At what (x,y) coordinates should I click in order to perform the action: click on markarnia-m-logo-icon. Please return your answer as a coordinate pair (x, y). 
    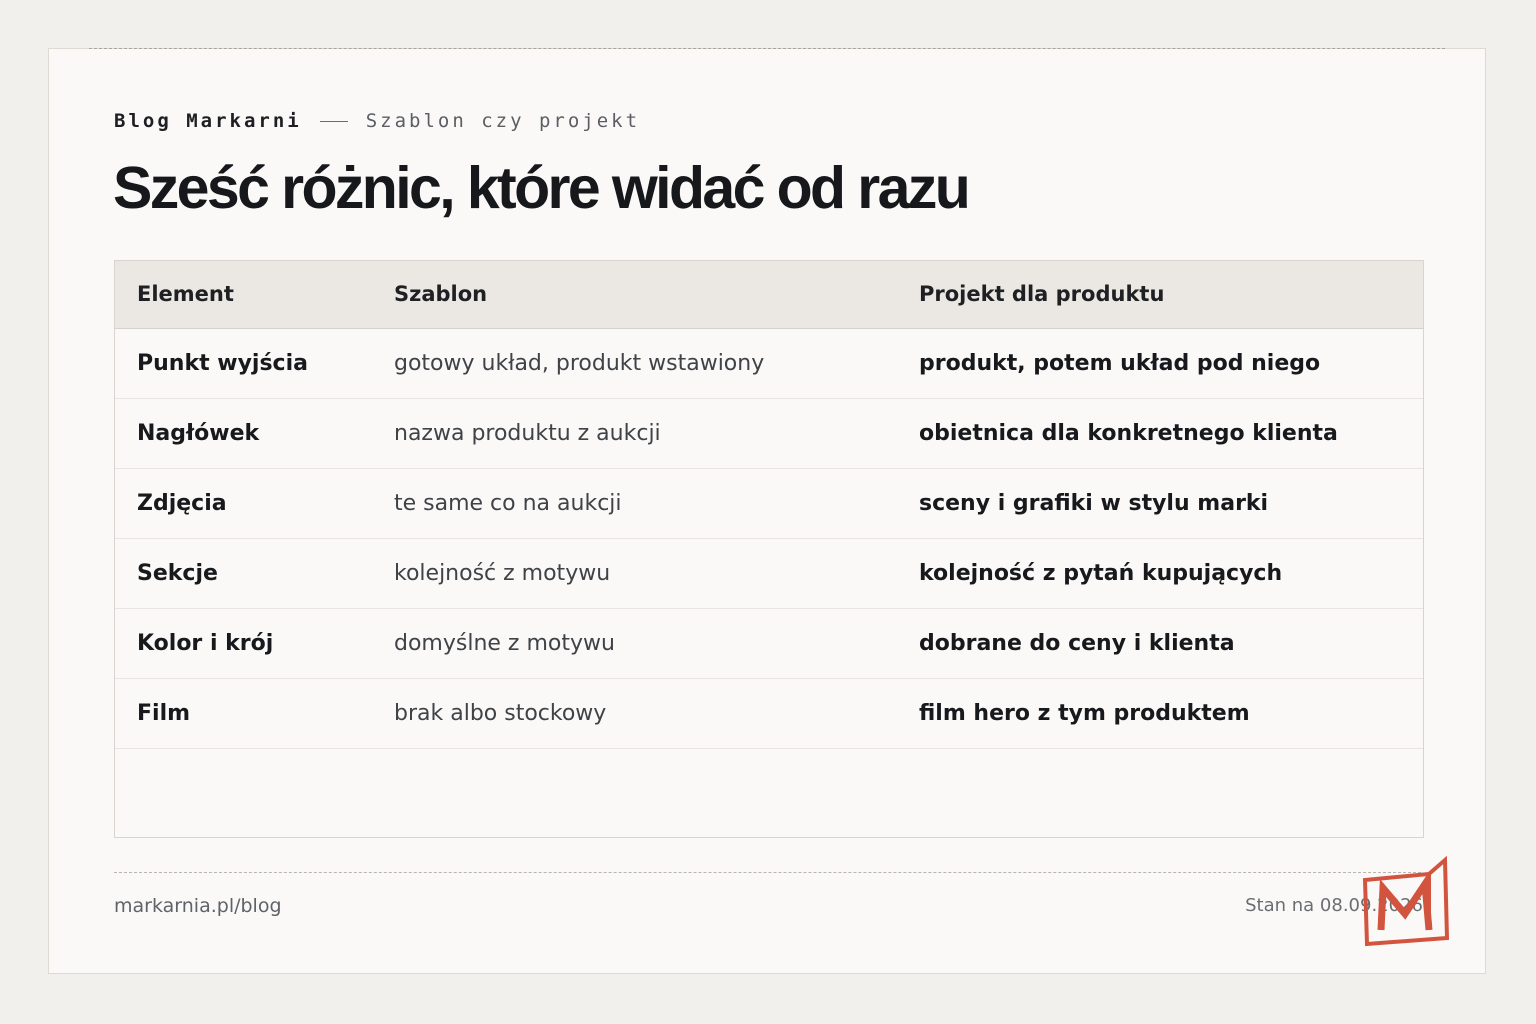
    Looking at the image, I should click on (1406, 901).